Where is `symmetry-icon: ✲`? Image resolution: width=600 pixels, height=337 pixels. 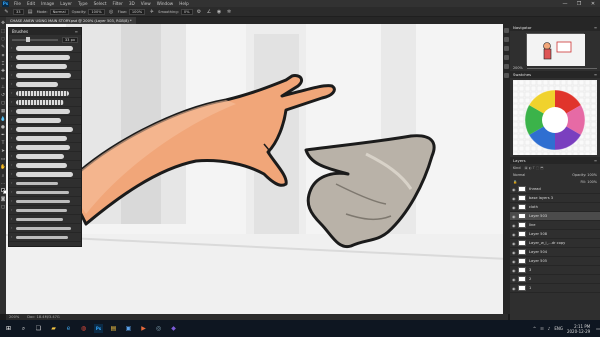
symmetry-icon: ✲ is located at coordinates (229, 12).